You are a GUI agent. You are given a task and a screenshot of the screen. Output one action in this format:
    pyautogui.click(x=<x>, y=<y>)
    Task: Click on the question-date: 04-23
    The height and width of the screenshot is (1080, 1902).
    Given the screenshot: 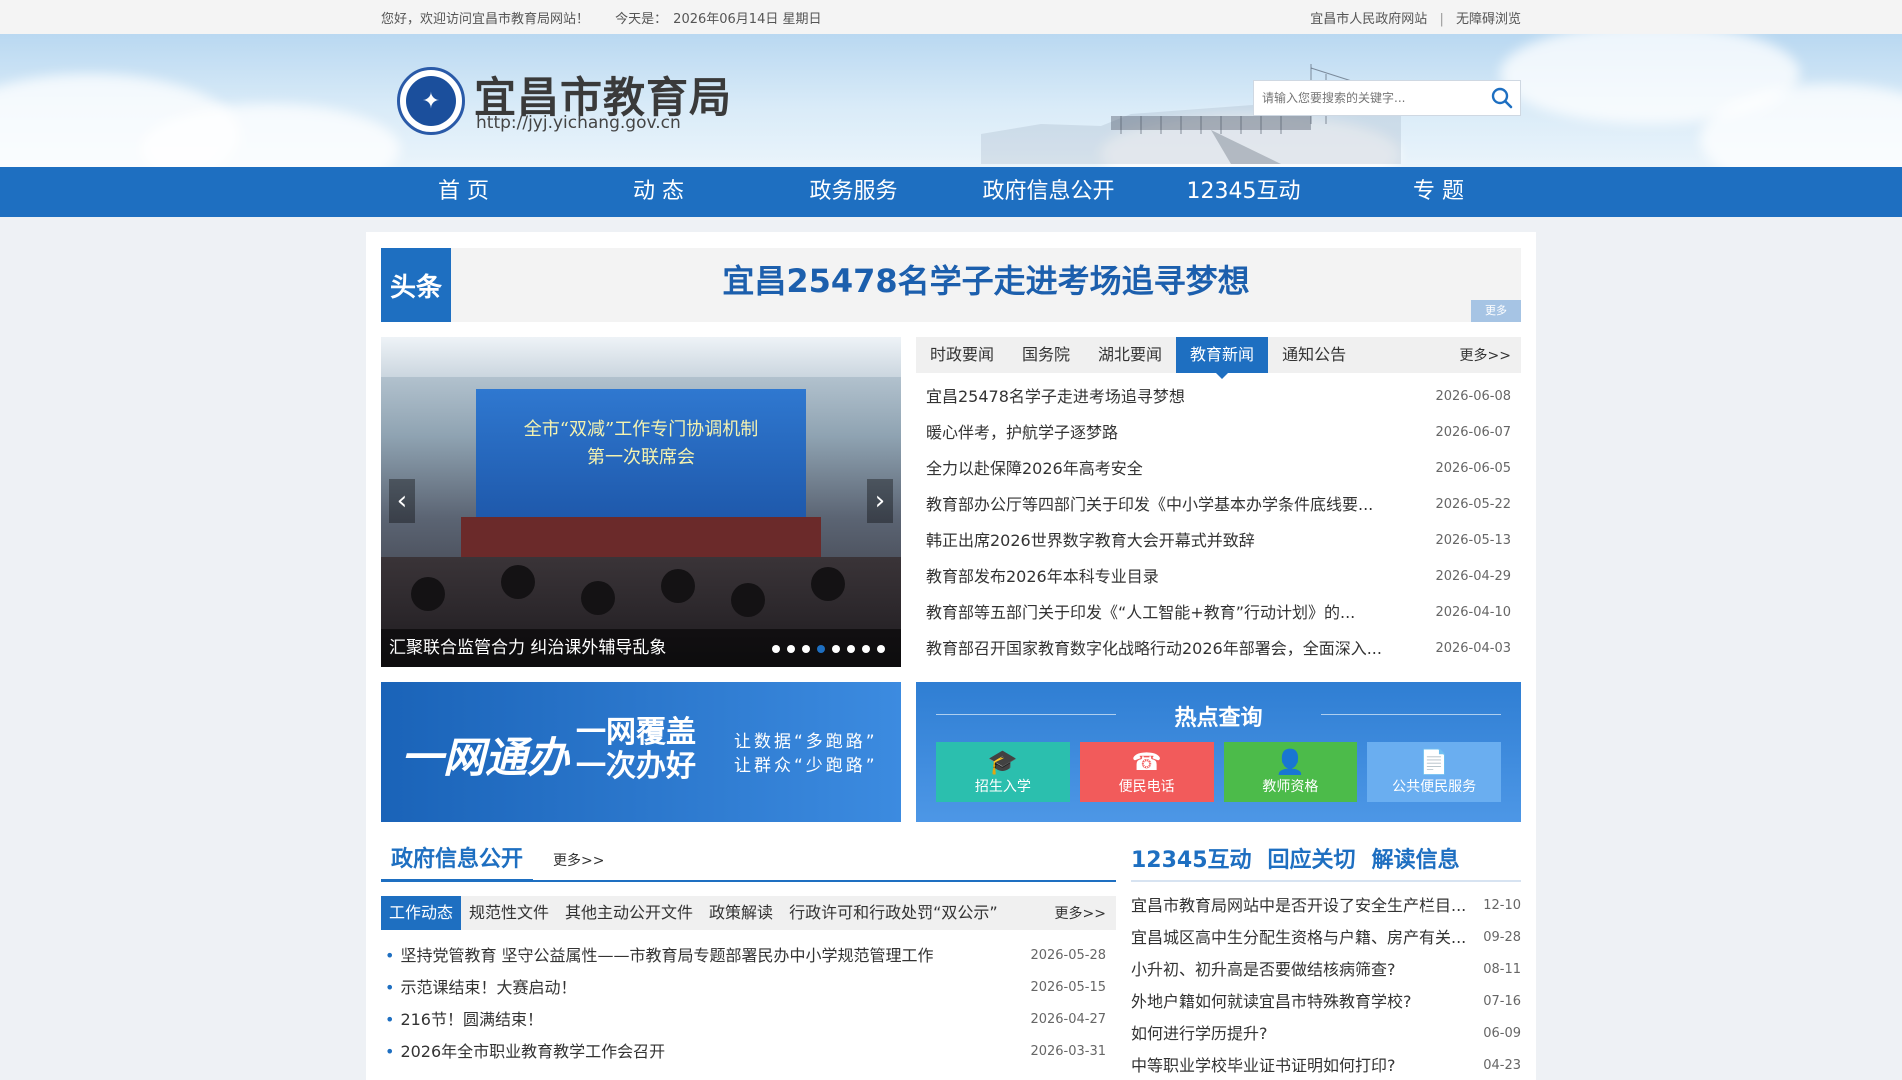 What is the action you would take?
    pyautogui.click(x=1502, y=1065)
    